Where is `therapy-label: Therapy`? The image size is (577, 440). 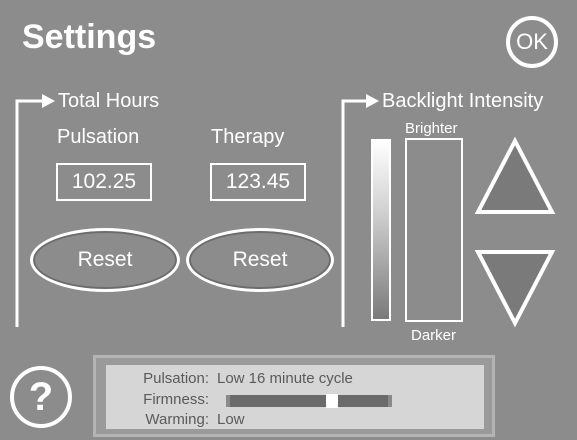 therapy-label: Therapy is located at coordinates (248, 137).